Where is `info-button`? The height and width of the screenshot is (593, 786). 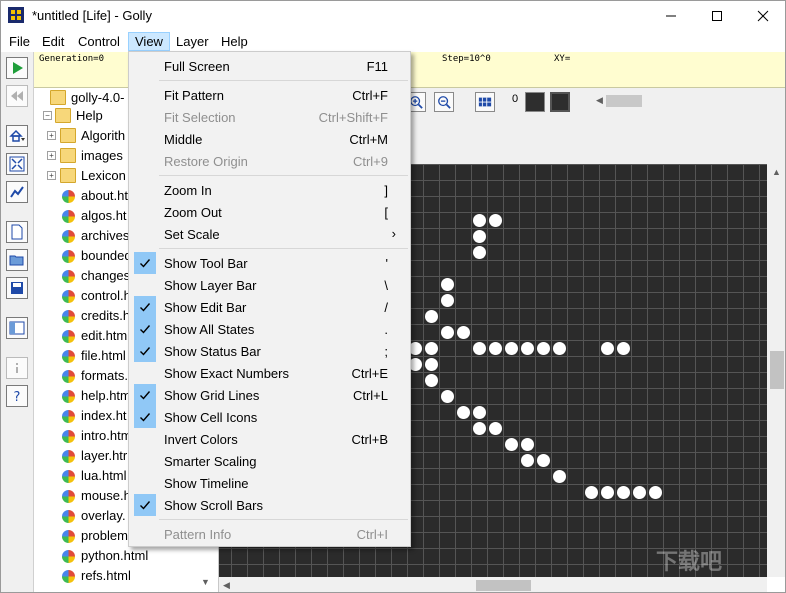
info-button is located at coordinates (17, 368).